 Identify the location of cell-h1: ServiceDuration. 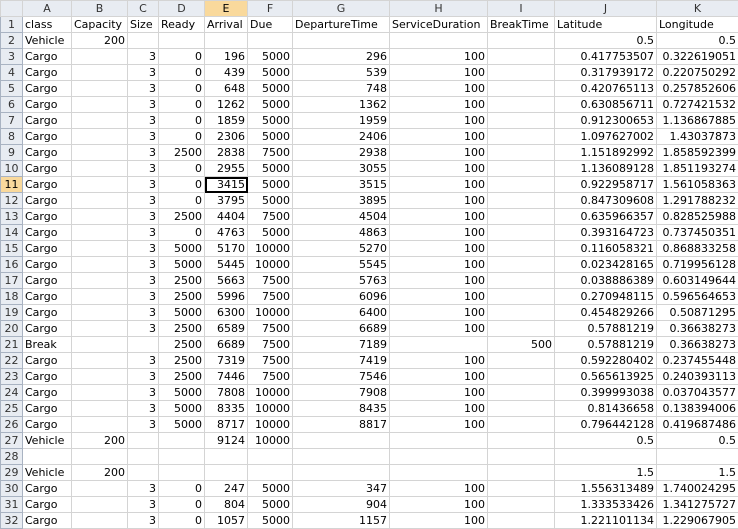
(439, 25).